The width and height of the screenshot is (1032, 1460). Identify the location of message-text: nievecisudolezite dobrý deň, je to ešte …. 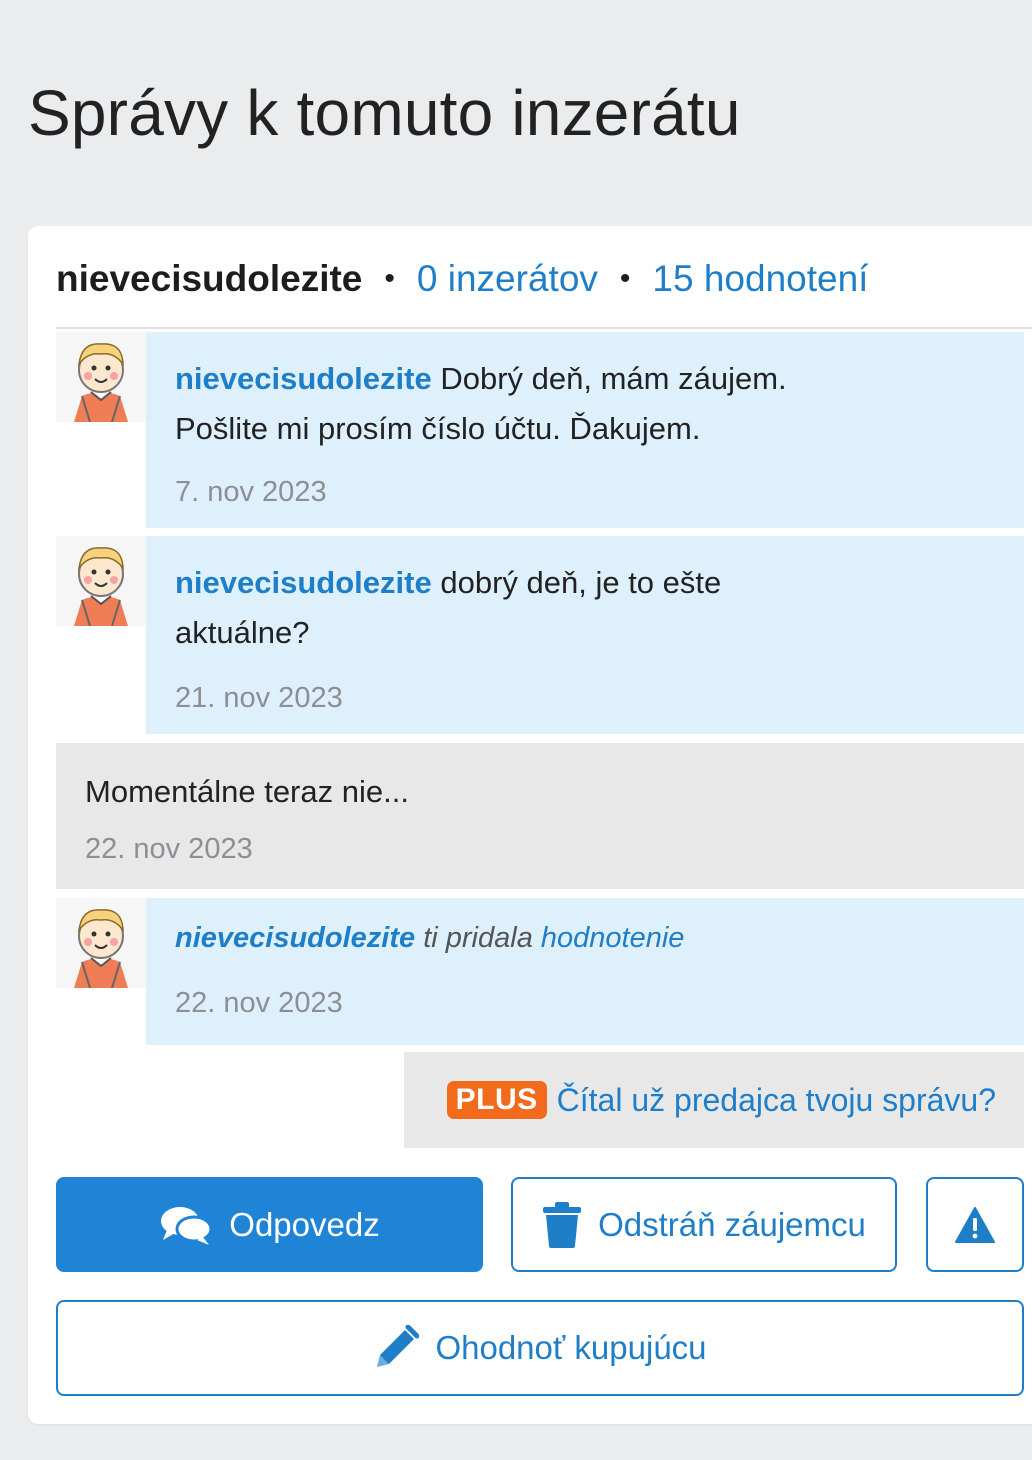
(475, 608).